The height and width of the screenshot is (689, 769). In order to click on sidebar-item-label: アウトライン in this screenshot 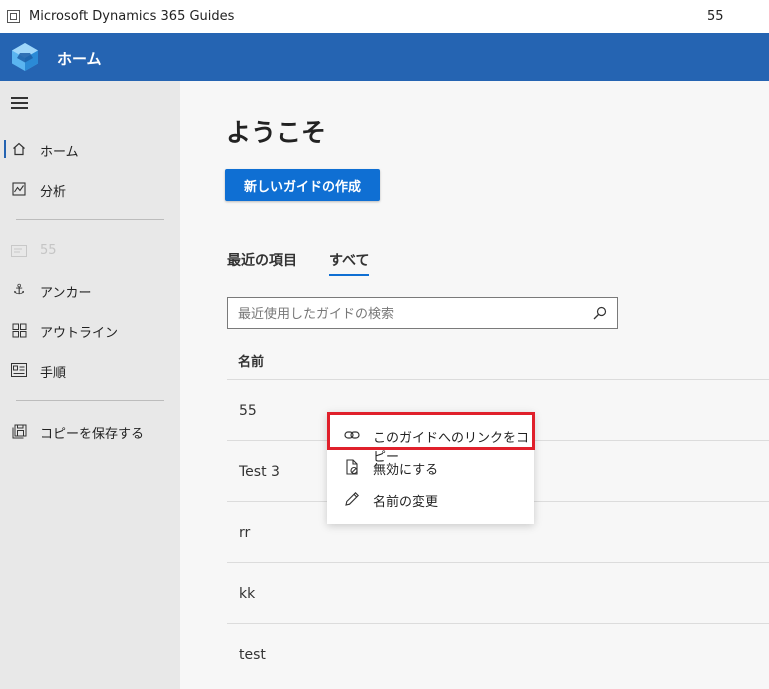, I will do `click(79, 333)`.